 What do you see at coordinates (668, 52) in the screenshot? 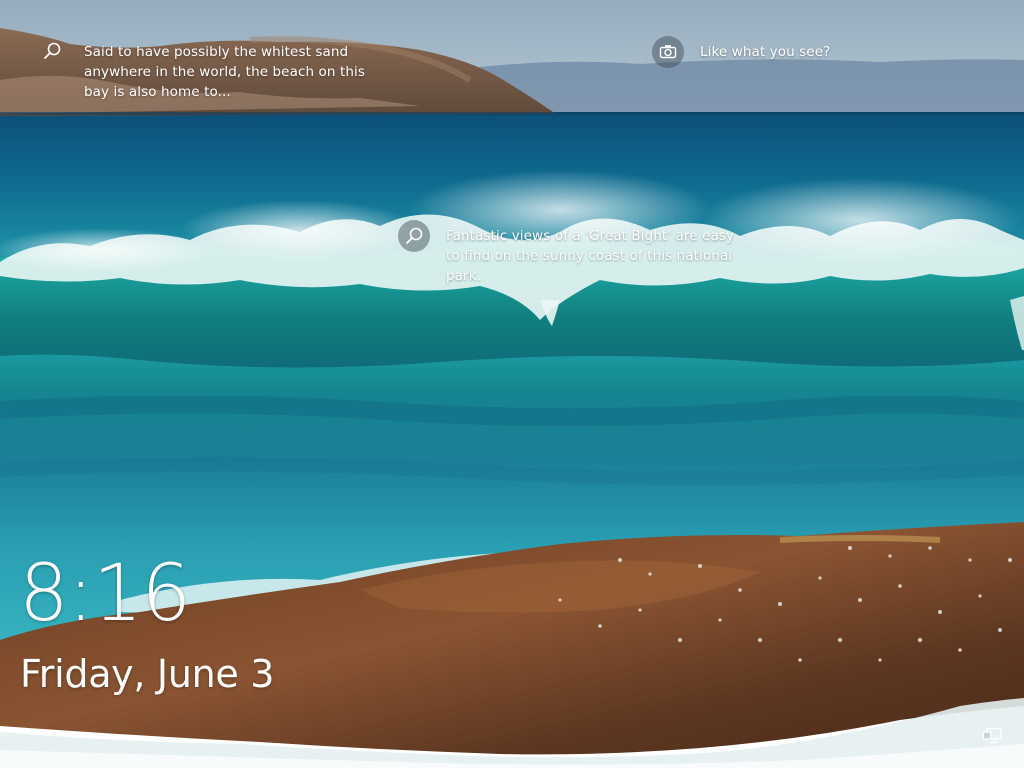
I see `camera-icon` at bounding box center [668, 52].